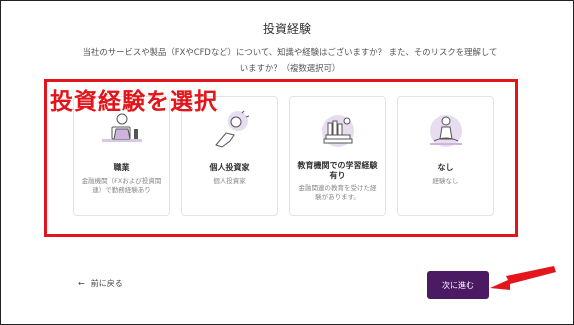 This screenshot has height=325, width=574. Describe the element at coordinates (286, 29) in the screenshot. I see `page-title: 投資経験` at that location.